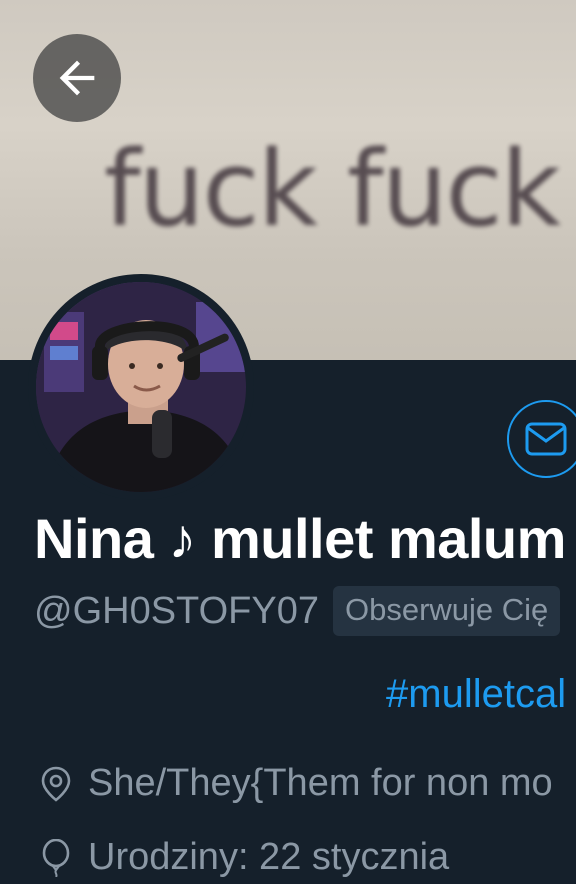 The image size is (576, 884). Describe the element at coordinates (176, 610) in the screenshot. I see `profile-handle: @GH0STOFY07` at that location.